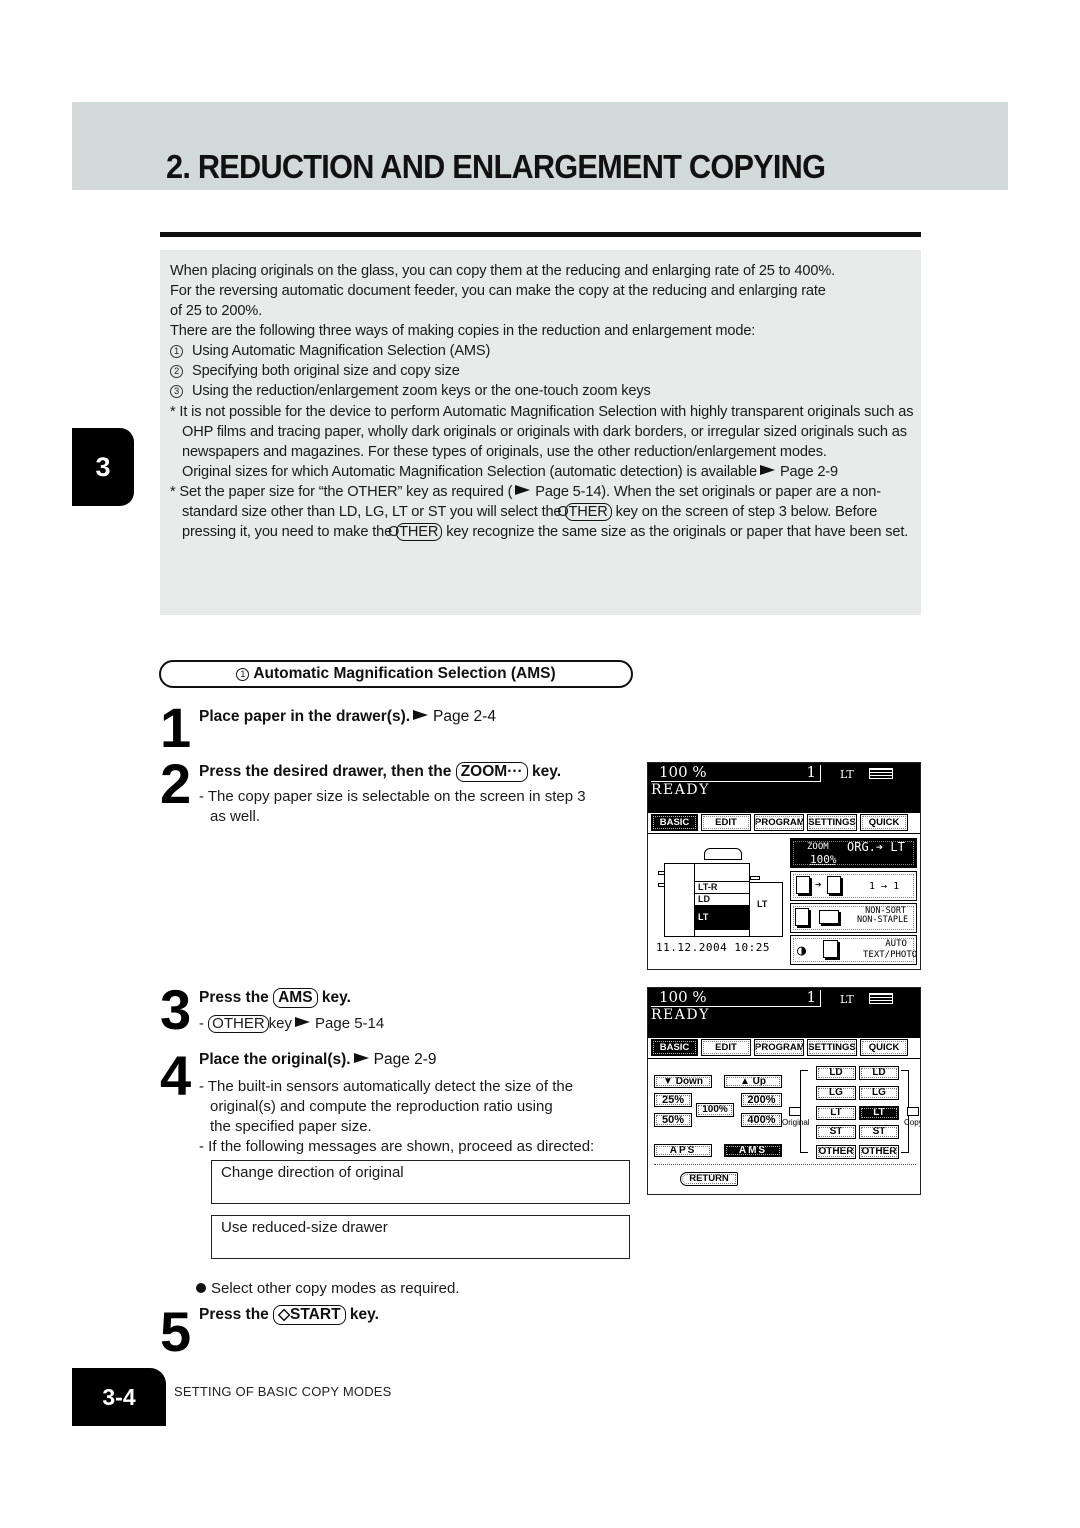 The height and width of the screenshot is (1528, 1080). Describe the element at coordinates (766, 909) in the screenshot. I see `bypass-tray: LT` at that location.